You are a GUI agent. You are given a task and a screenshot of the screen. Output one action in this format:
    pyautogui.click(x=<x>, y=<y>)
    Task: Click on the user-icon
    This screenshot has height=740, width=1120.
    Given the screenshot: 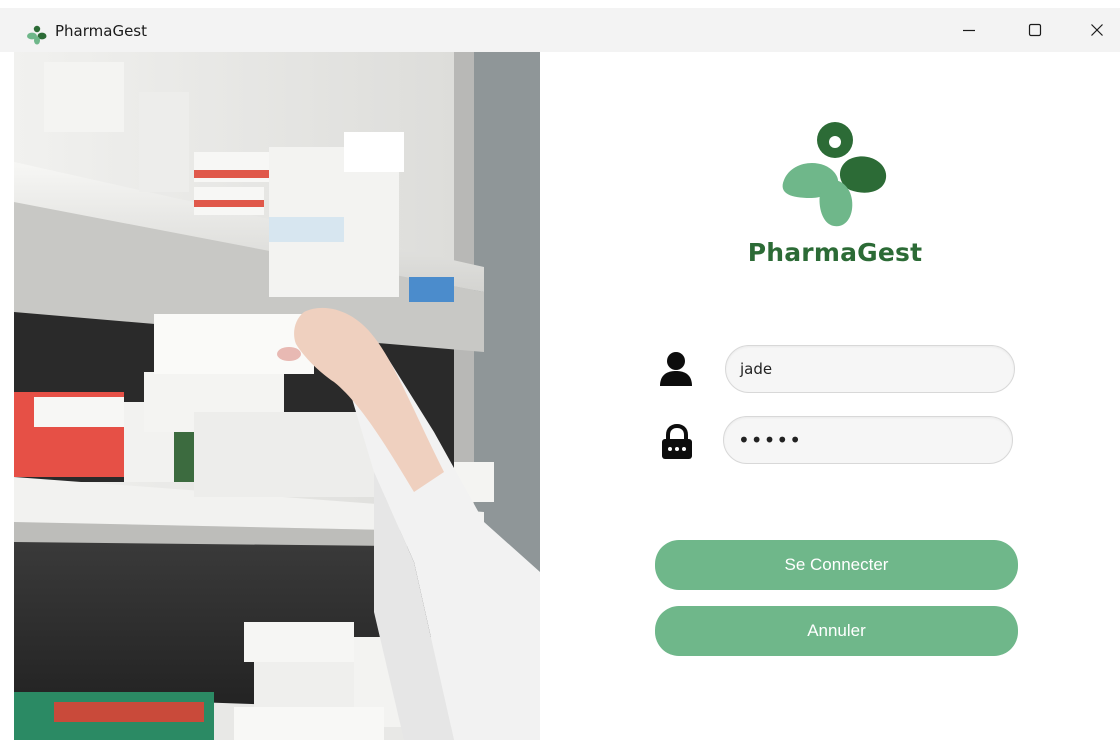 What is the action you would take?
    pyautogui.click(x=676, y=369)
    